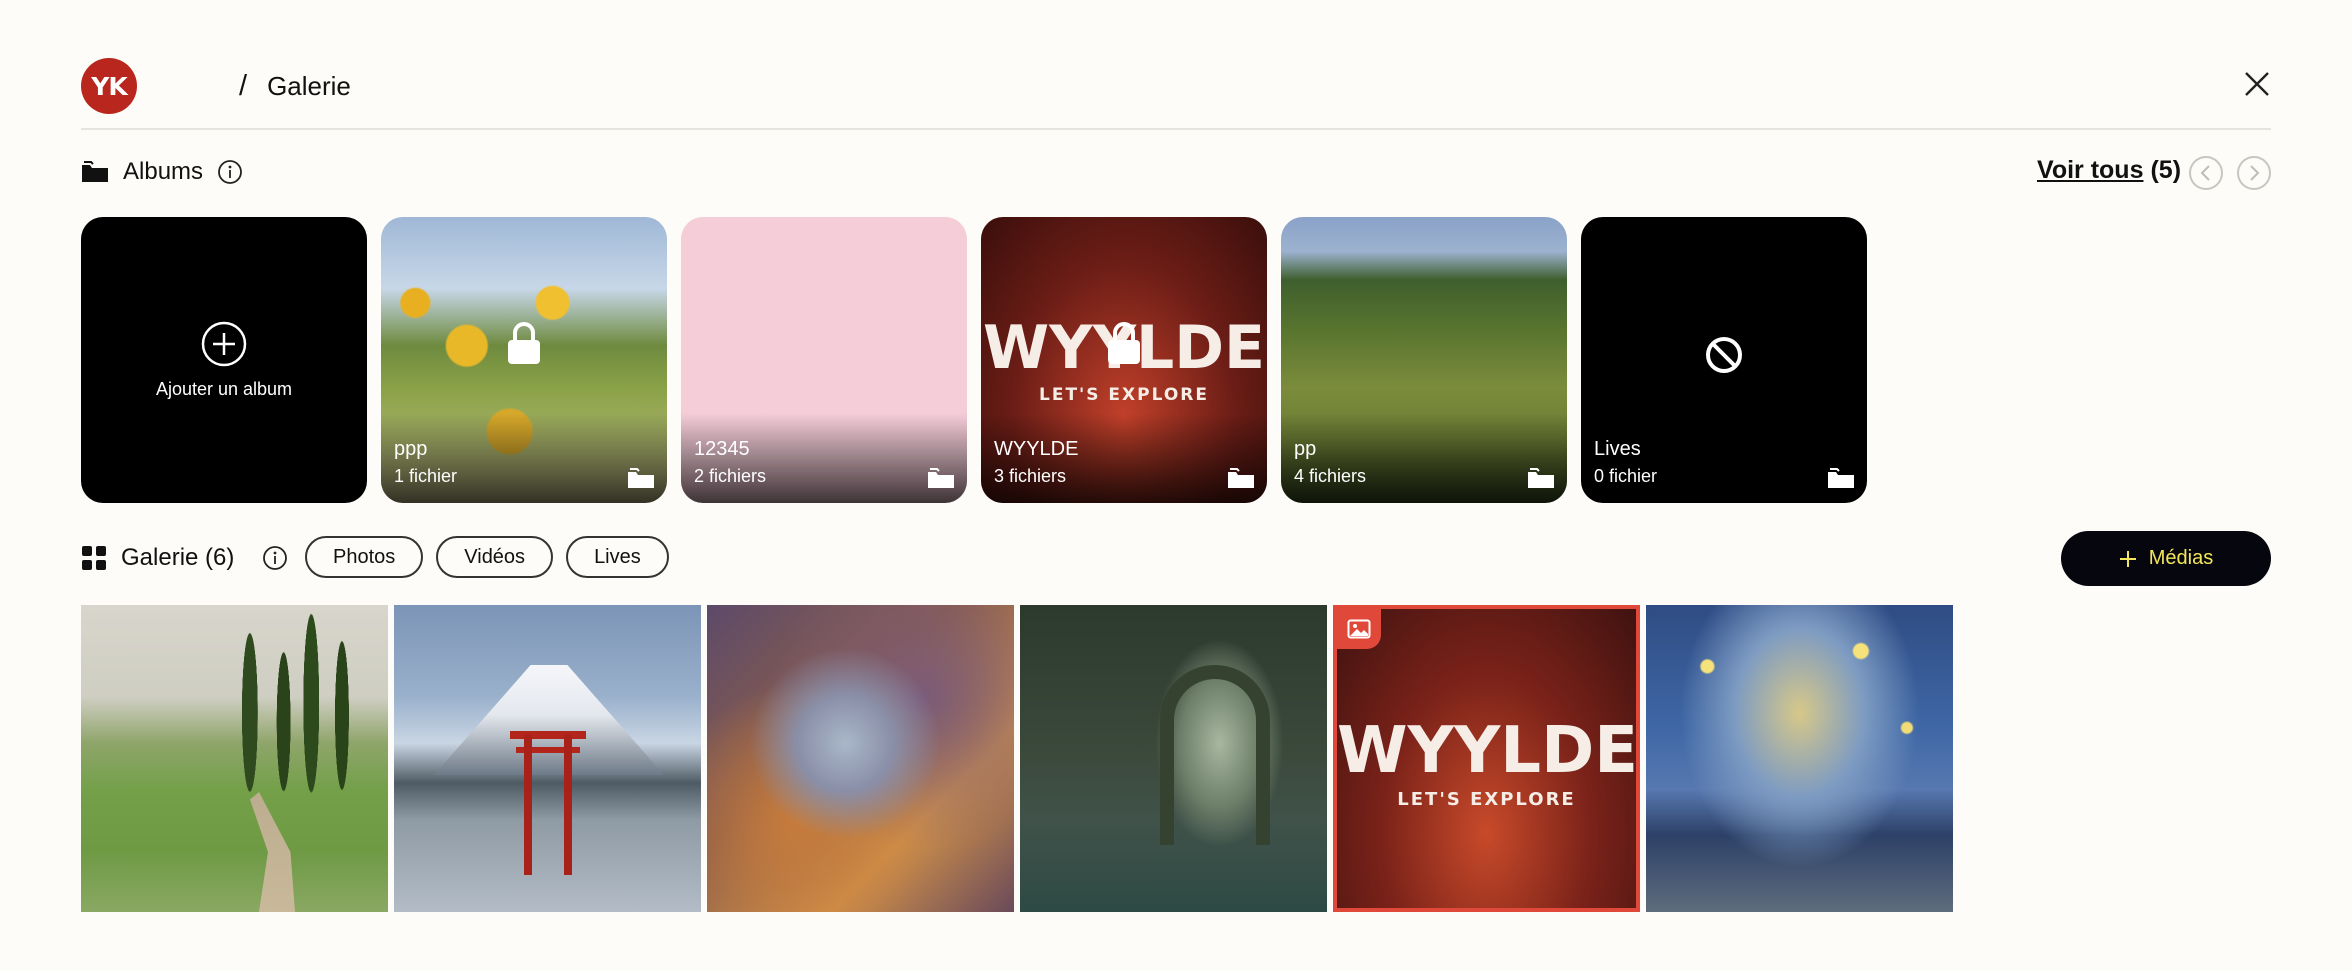  I want to click on plus-circle-icon, so click(224, 343).